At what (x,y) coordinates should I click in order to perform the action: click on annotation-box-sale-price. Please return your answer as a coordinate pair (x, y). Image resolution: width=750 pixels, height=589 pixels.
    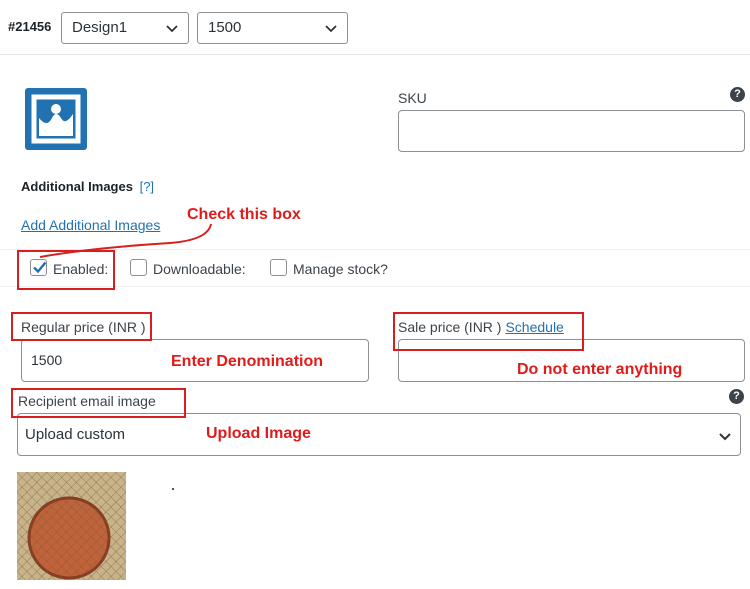
    Looking at the image, I should click on (488, 331).